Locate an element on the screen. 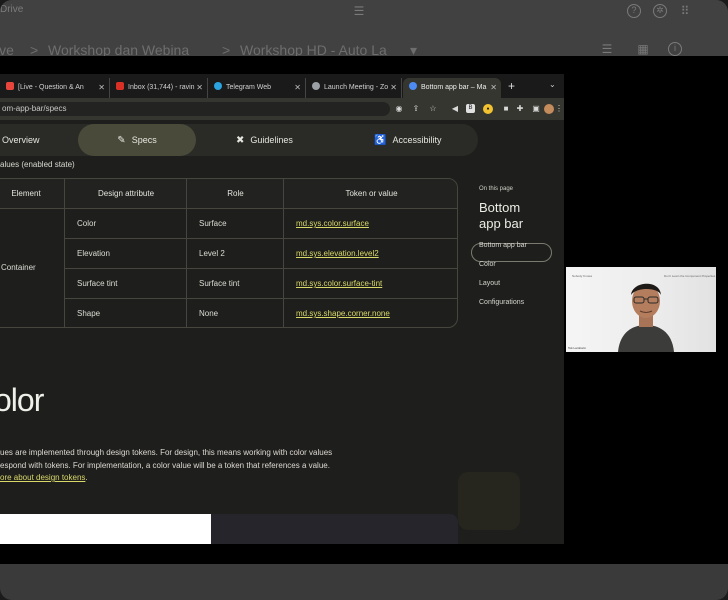 This screenshot has width=728, height=600. toc-item-configurations: Configurations is located at coordinates (501, 302).